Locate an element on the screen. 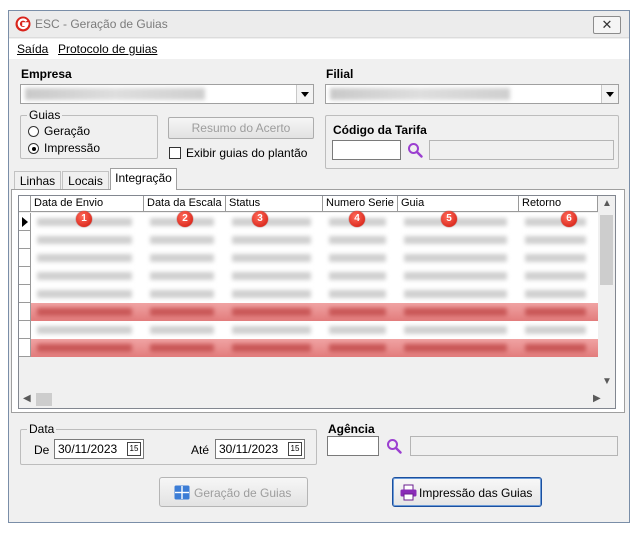  scroll-right-icon: ▶ is located at coordinates (597, 398).